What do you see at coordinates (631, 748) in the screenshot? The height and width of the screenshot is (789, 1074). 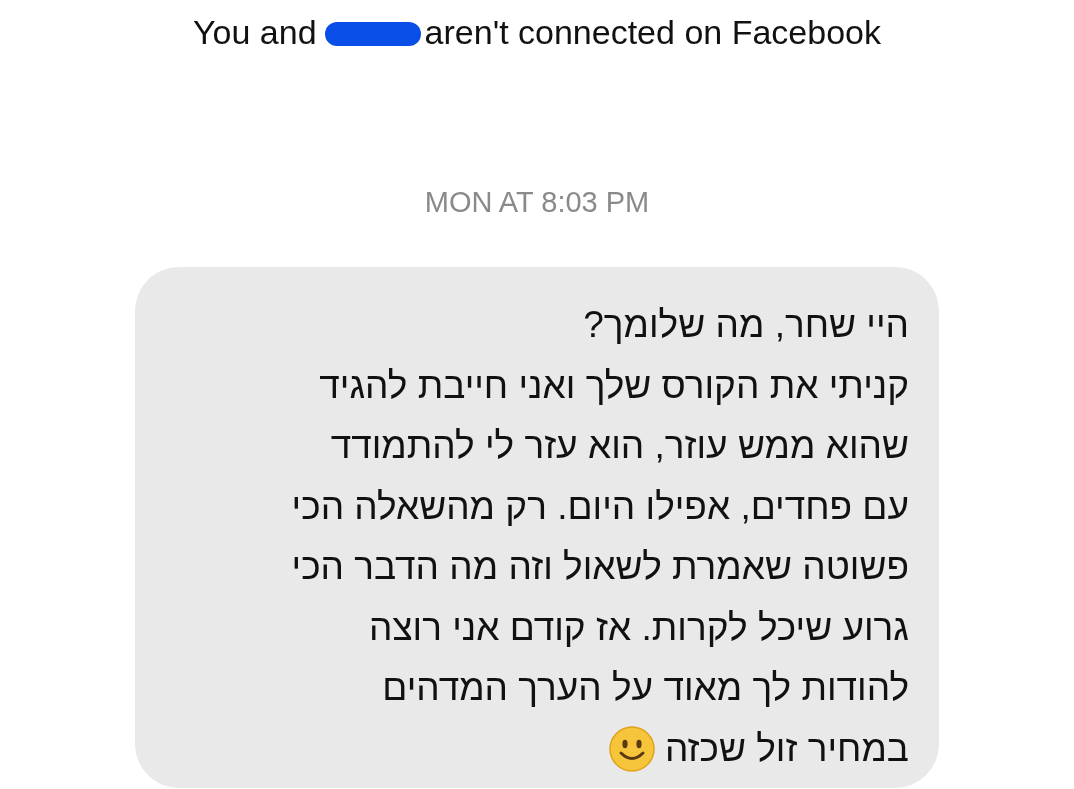 I see `smiley-icon` at bounding box center [631, 748].